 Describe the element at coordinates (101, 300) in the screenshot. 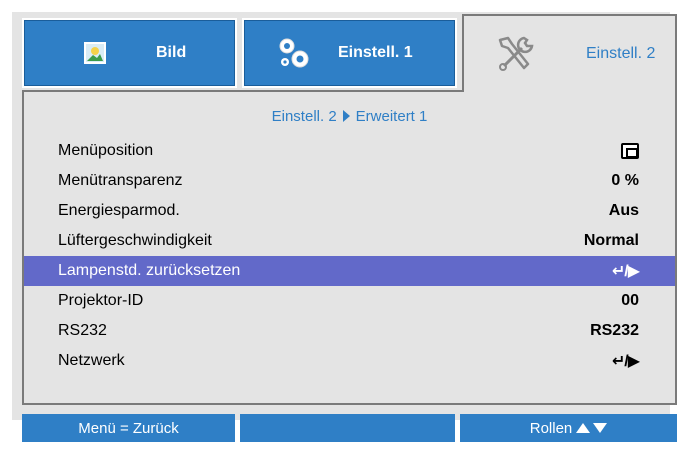

I see `row-label: Projektor-ID` at that location.